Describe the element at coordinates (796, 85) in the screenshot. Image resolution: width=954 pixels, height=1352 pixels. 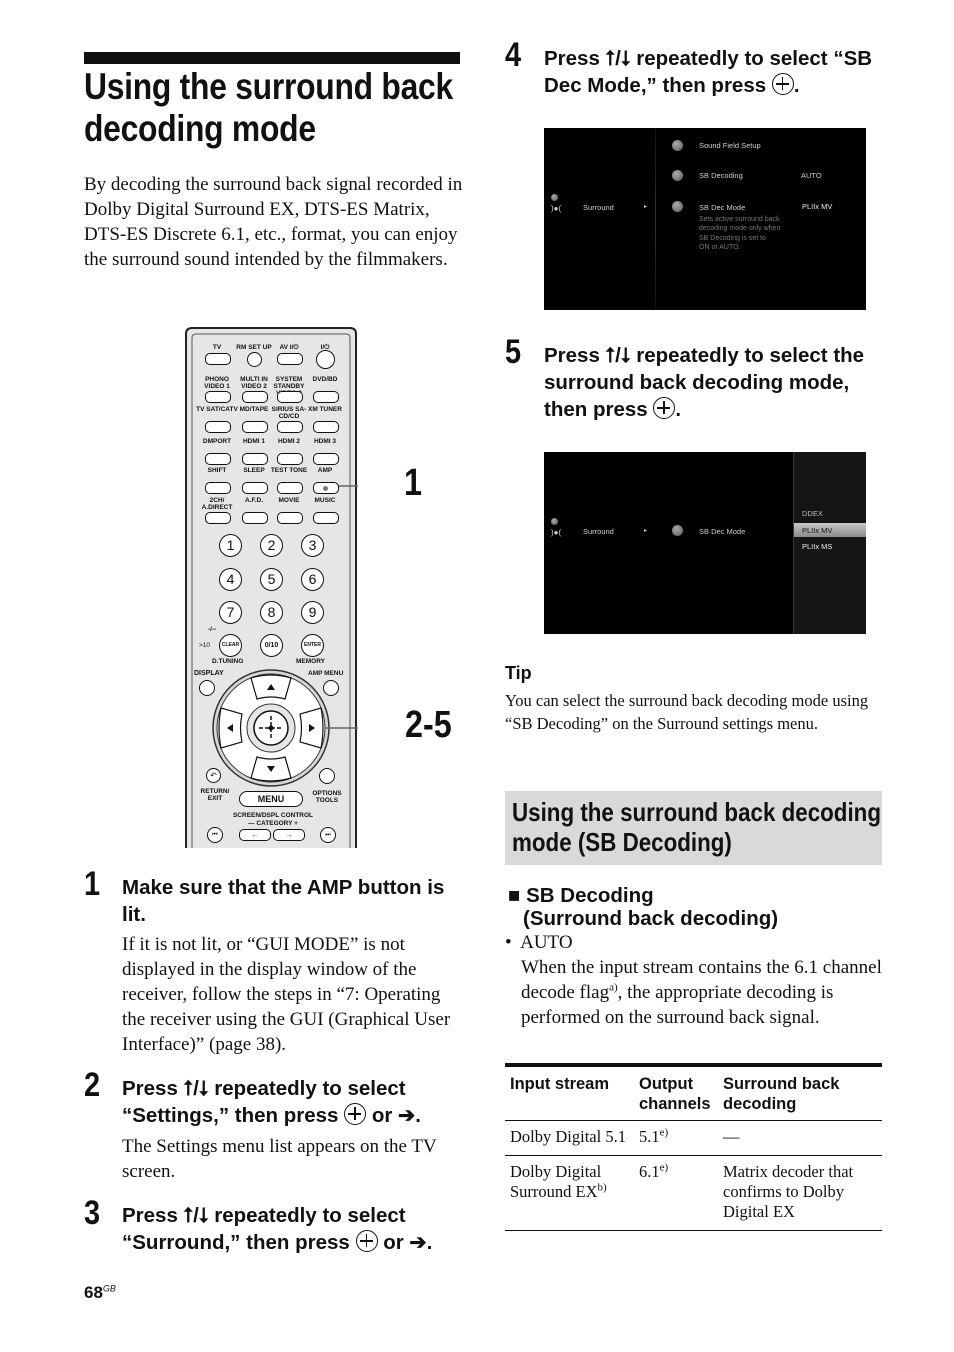
I see `step-4-text-end: .` at that location.